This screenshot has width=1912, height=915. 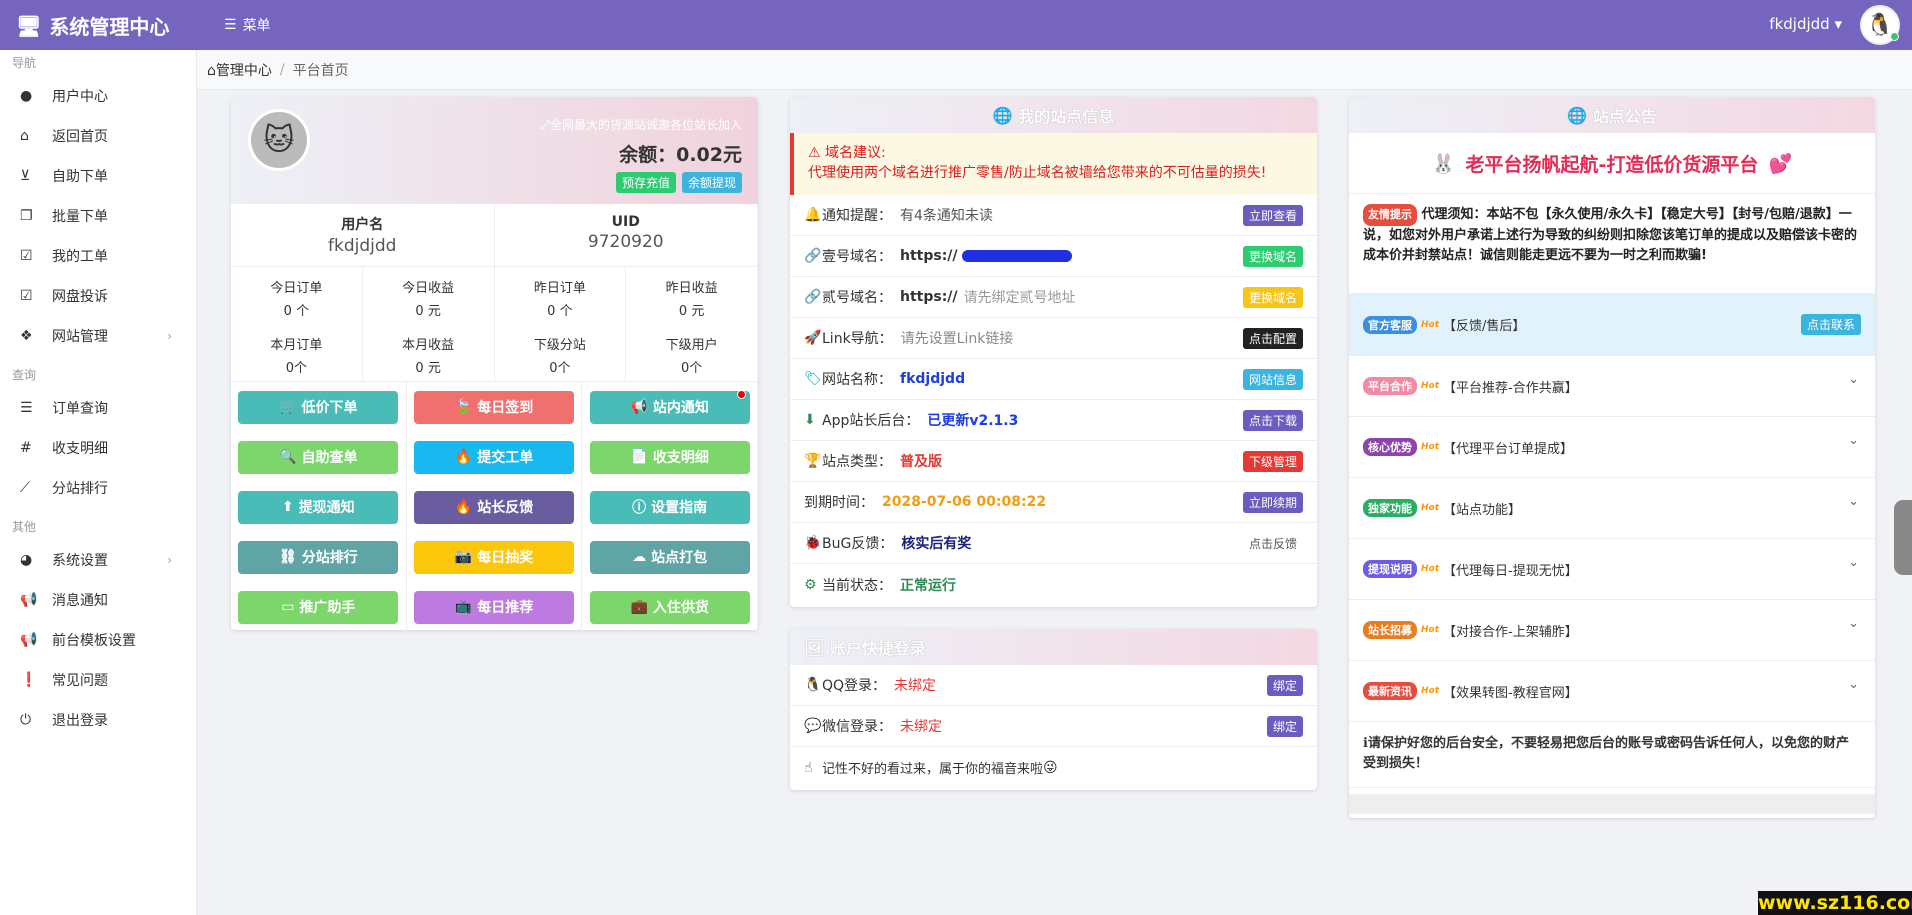 What do you see at coordinates (1273, 543) in the screenshot?
I see `feedback-link: 点击反馈` at bounding box center [1273, 543].